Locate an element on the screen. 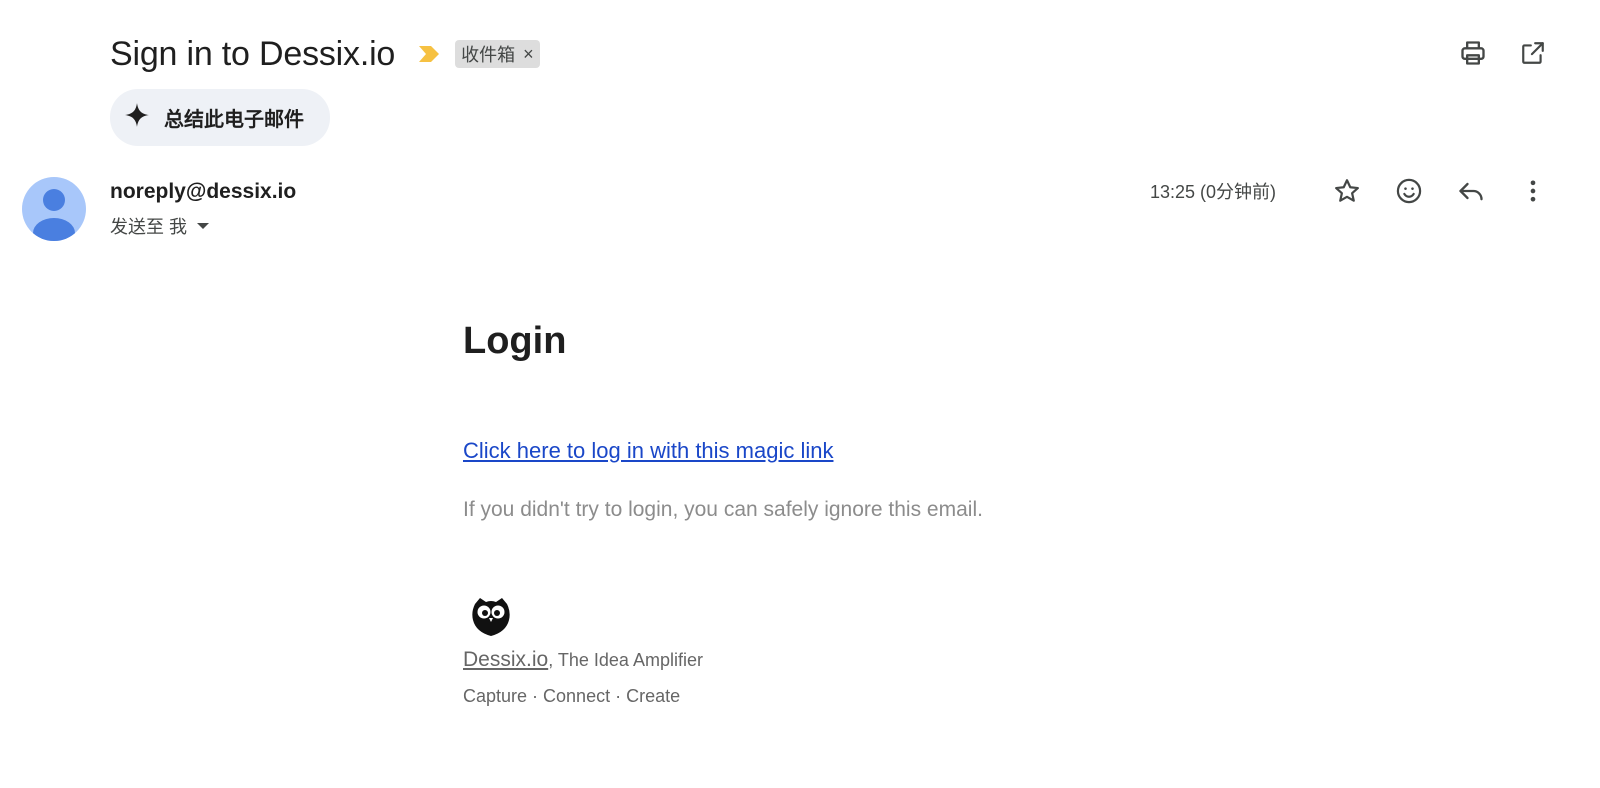 This screenshot has height=788, width=1600. brand-line: Dessix.io, The Idea Amplifier is located at coordinates (583, 660).